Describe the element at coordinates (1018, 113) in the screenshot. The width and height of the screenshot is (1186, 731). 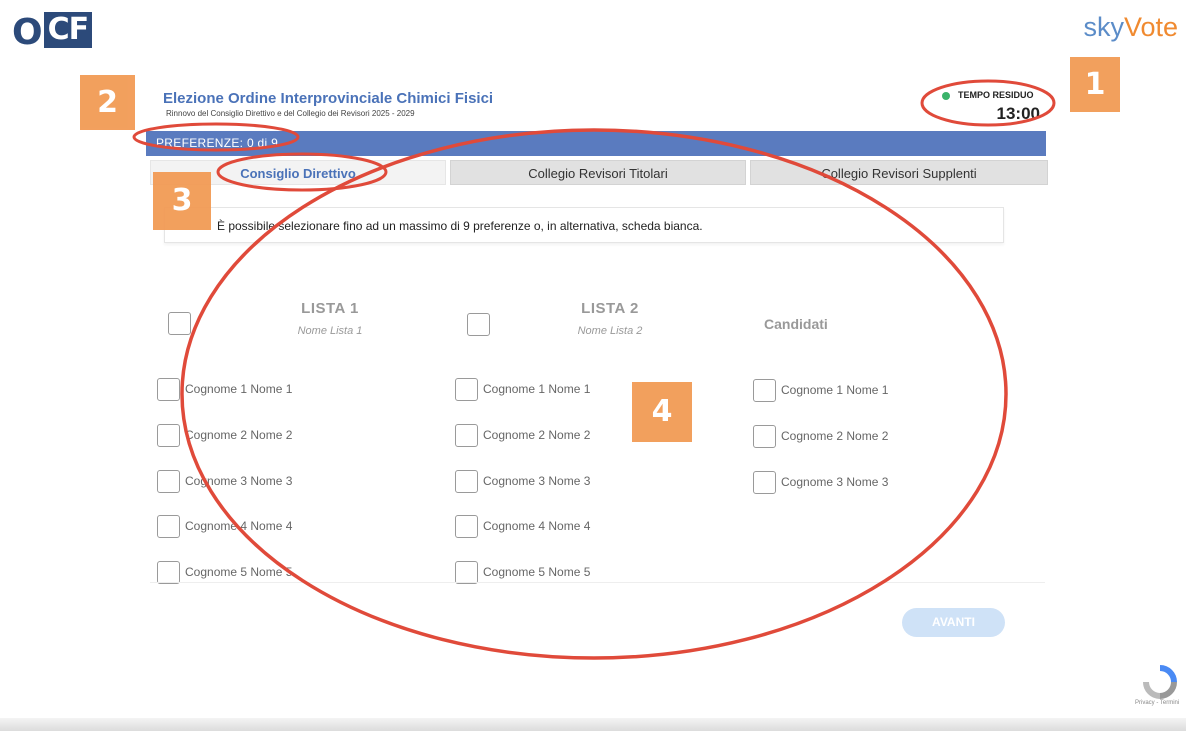
I see `timer-value: 13:00` at that location.